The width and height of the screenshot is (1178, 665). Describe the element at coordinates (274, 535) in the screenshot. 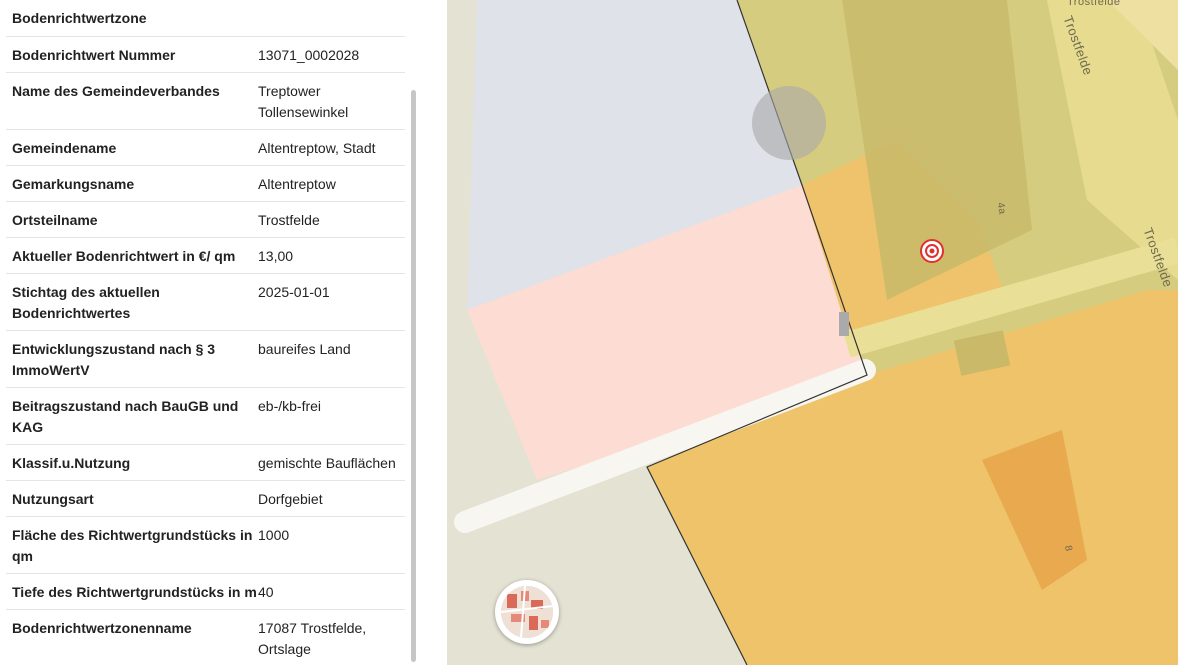

I see `attribute-value: 1000` at that location.